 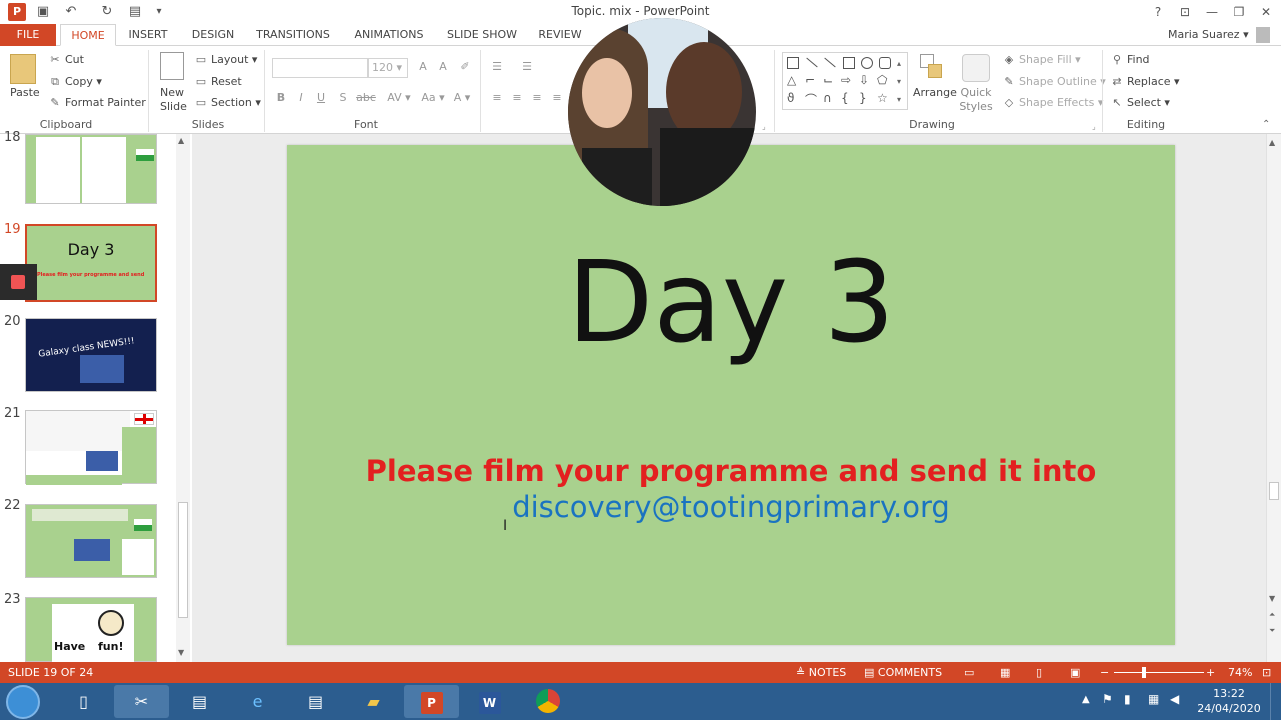 What do you see at coordinates (183, 398) in the screenshot?
I see `thumbnail-scrollbar: ▲ ▼` at bounding box center [183, 398].